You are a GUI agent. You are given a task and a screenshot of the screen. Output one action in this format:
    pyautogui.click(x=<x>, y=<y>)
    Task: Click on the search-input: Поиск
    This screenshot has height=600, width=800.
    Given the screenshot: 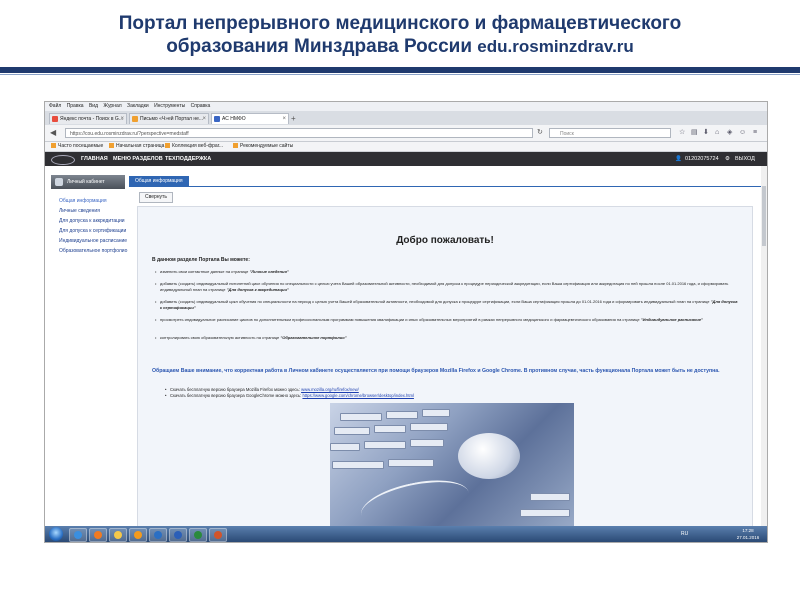 What is the action you would take?
    pyautogui.click(x=610, y=133)
    